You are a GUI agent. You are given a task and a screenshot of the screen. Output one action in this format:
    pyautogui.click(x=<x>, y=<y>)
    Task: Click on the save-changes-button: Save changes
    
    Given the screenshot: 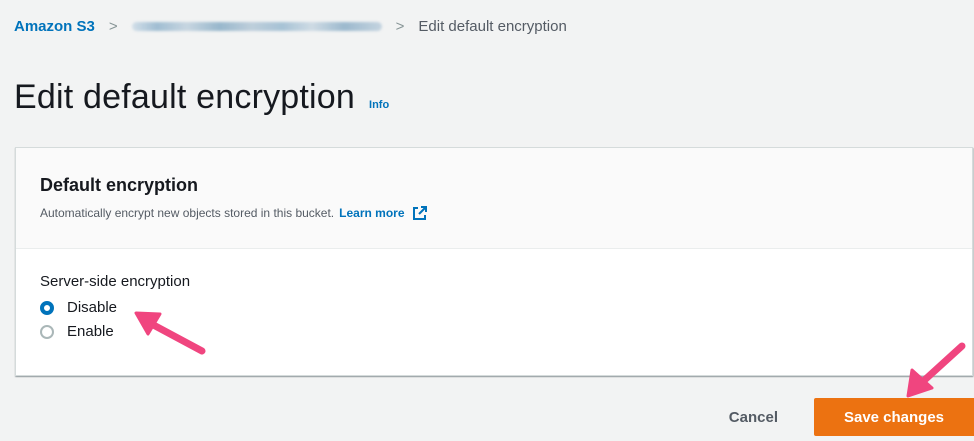 What is the action you would take?
    pyautogui.click(x=894, y=417)
    